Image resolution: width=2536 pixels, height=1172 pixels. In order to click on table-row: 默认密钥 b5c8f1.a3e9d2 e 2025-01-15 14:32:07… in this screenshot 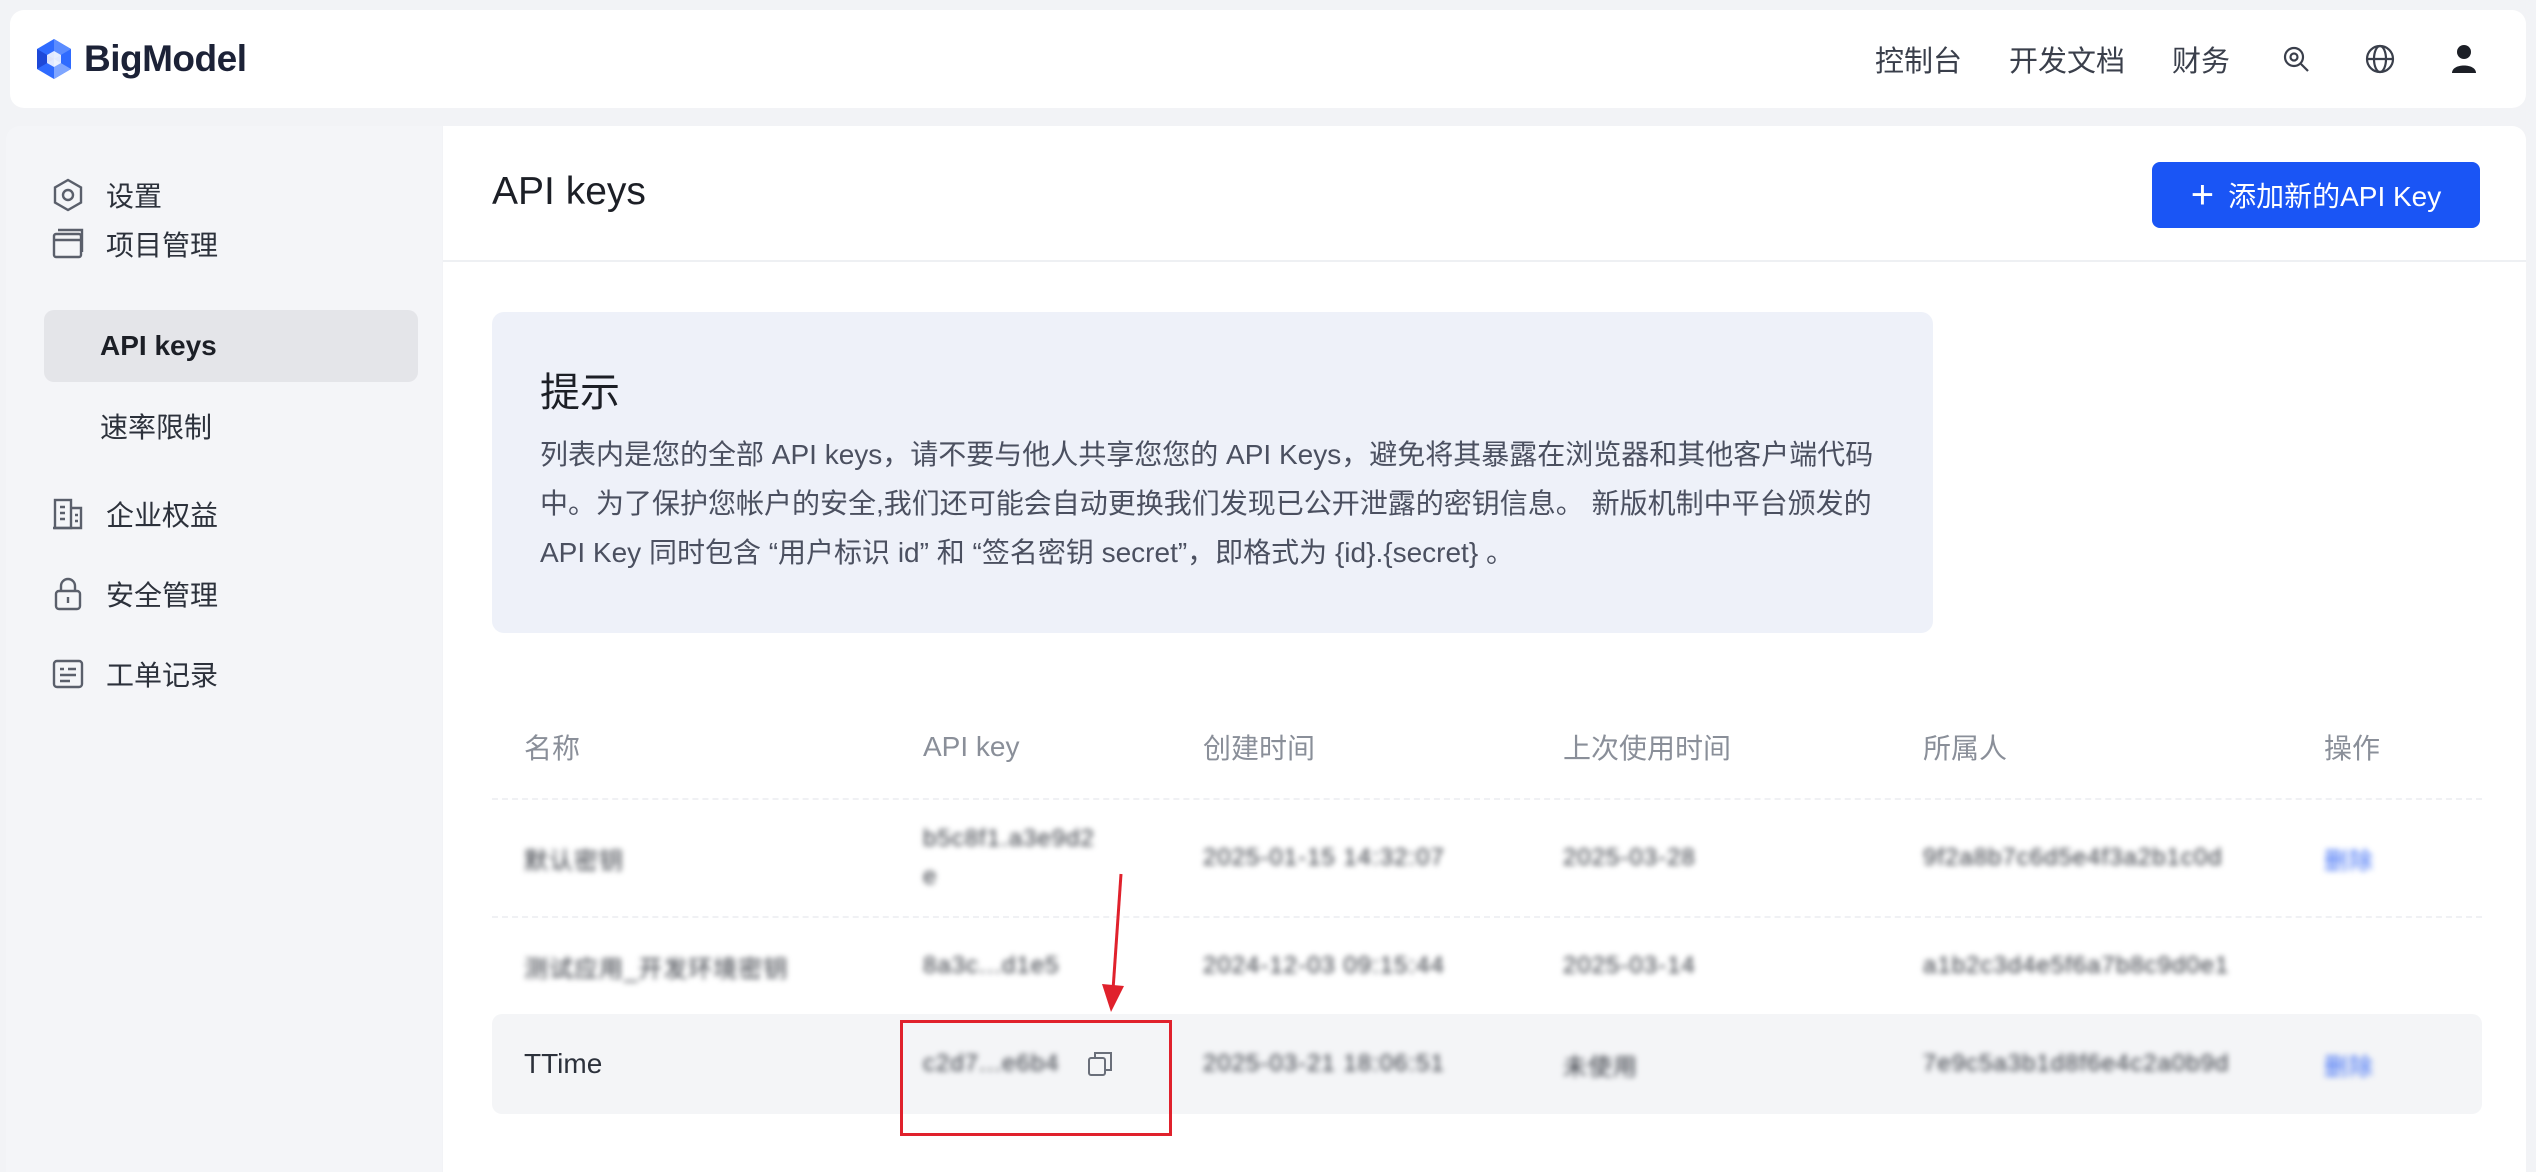, I will do `click(1487, 857)`.